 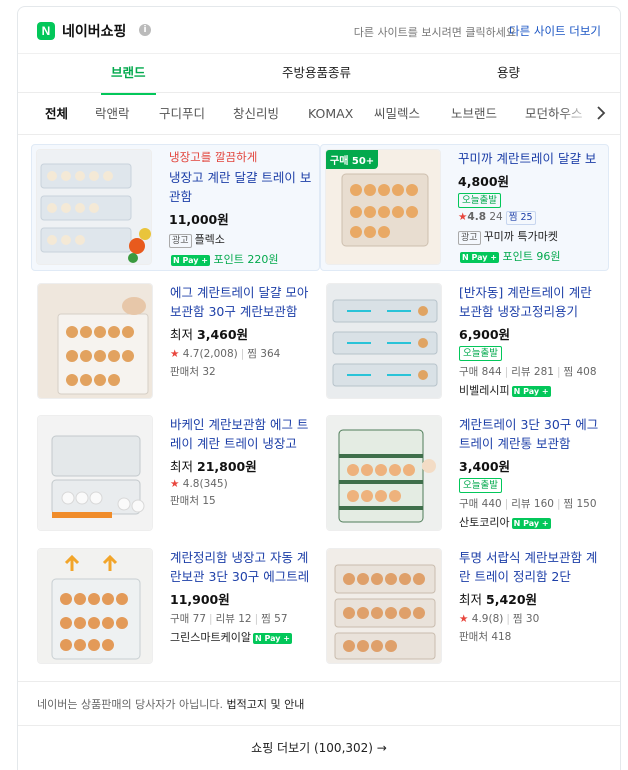 I want to click on footer-notice: 네이버는 상품판매의 당사자가 아닙니다. 법적고지 및 안내, so click(x=319, y=703).